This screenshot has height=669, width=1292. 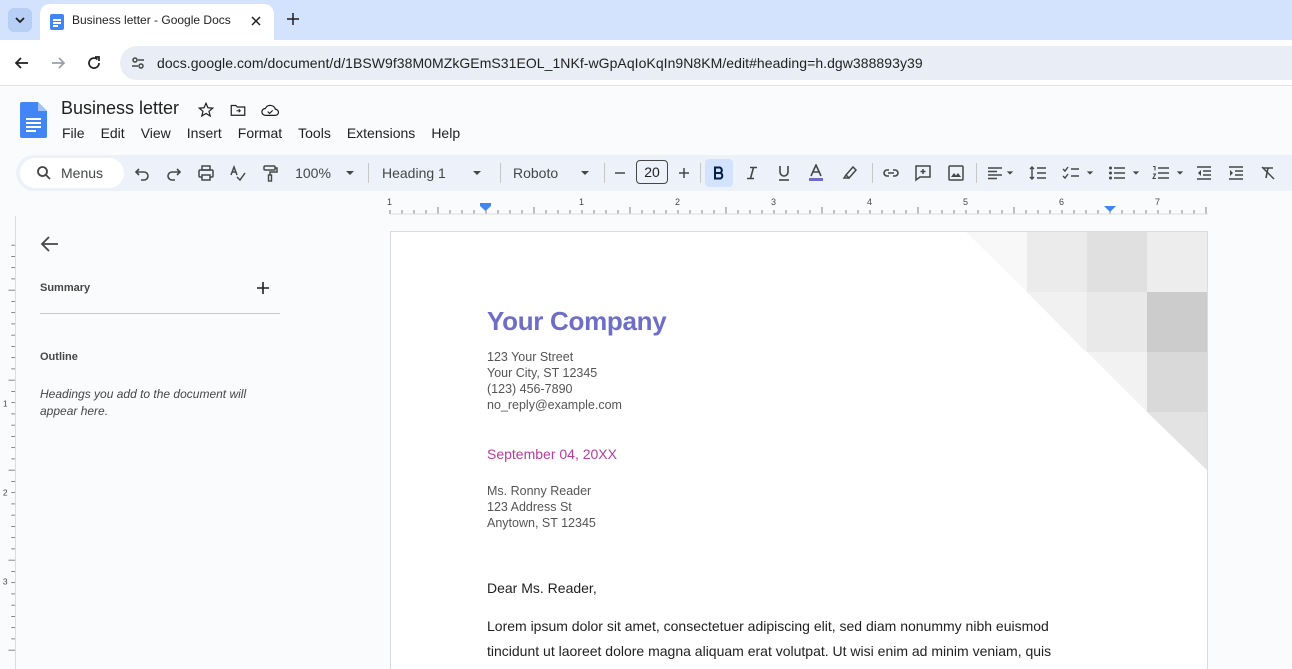 I want to click on undo-button, so click(x=142, y=173).